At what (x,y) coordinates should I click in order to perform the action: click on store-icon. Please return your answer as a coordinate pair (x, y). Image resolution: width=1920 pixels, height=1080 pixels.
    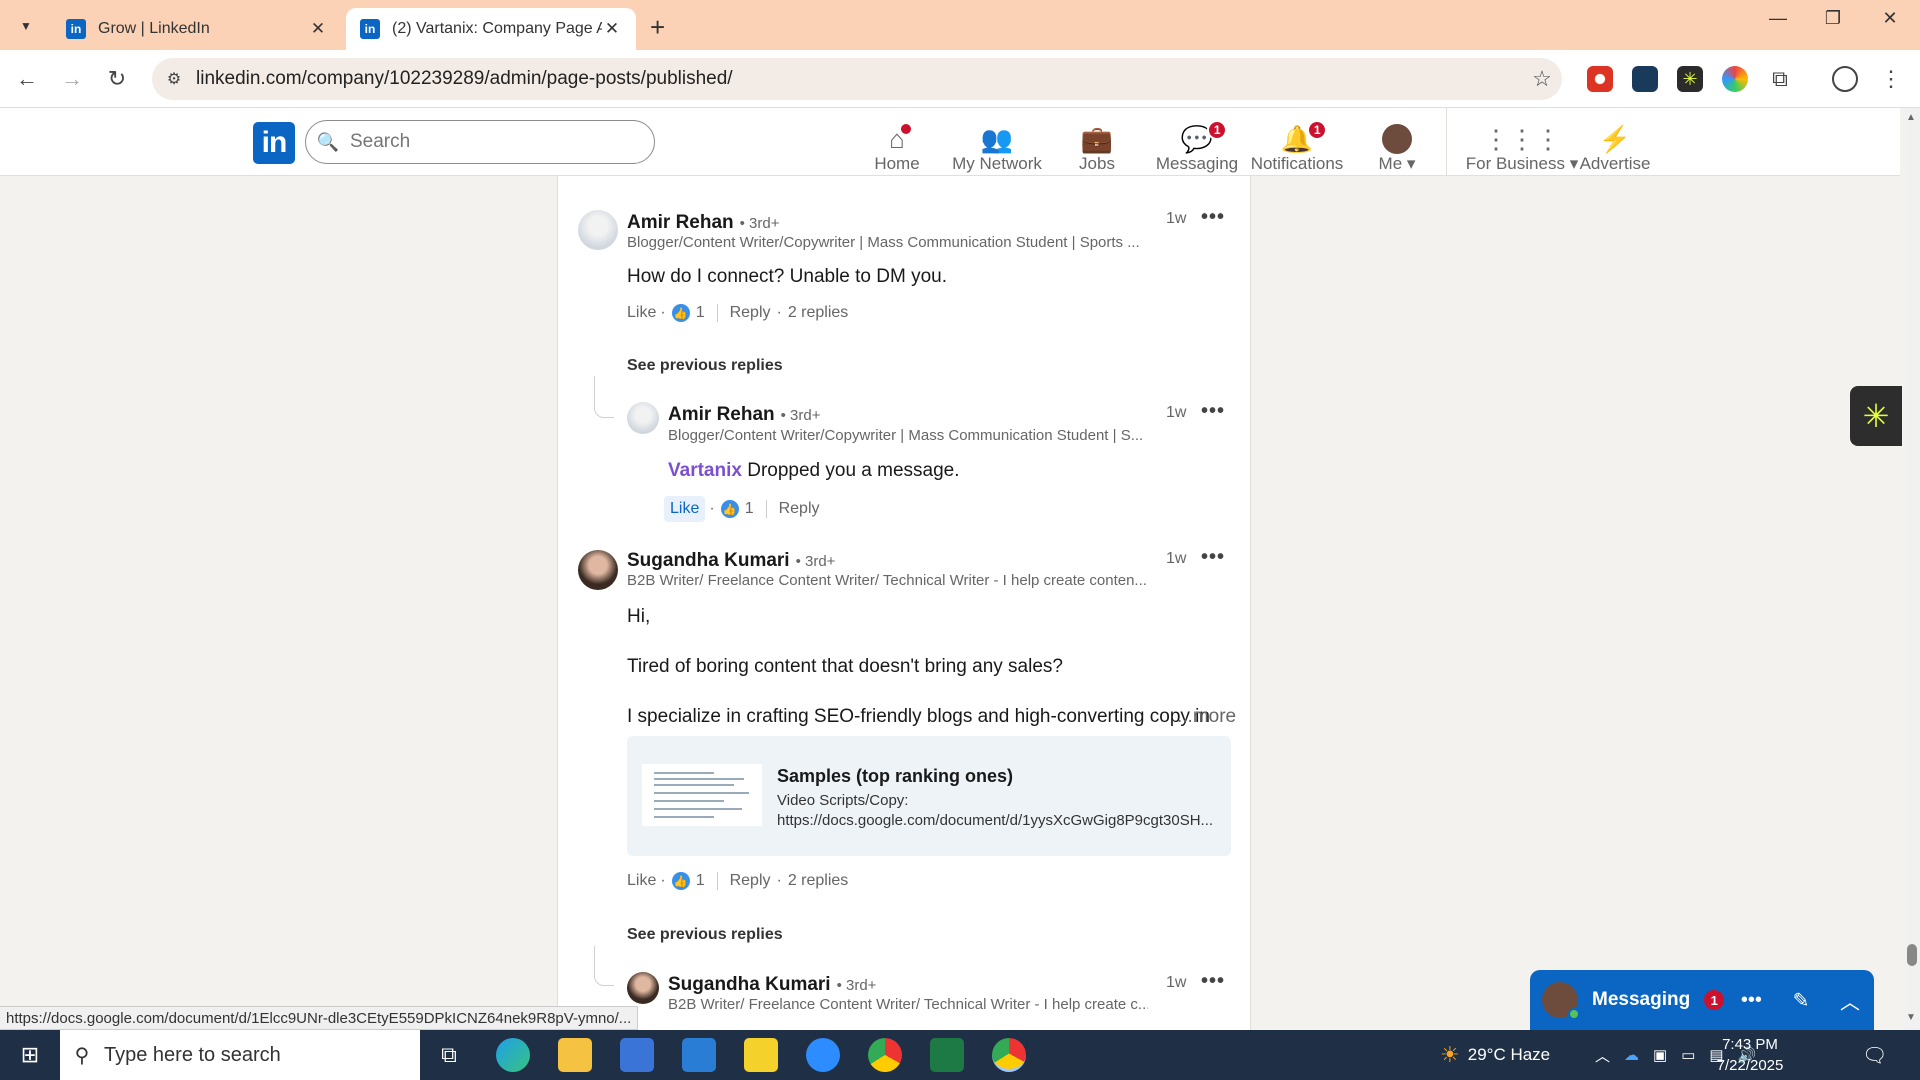
    Looking at the image, I should click on (637, 1055).